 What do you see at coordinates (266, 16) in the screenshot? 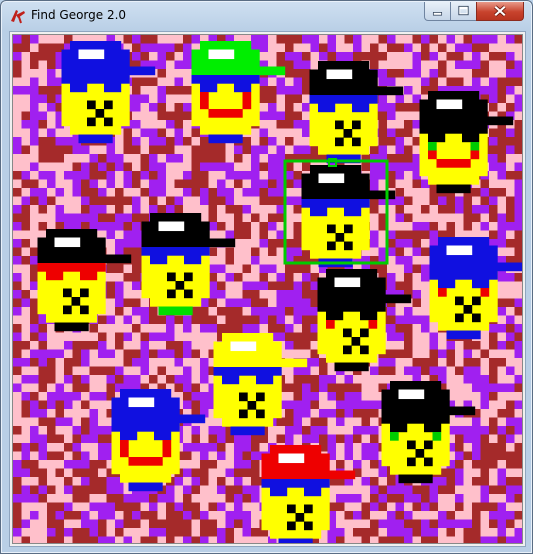
I see `title-bar: Find George 2.0` at bounding box center [266, 16].